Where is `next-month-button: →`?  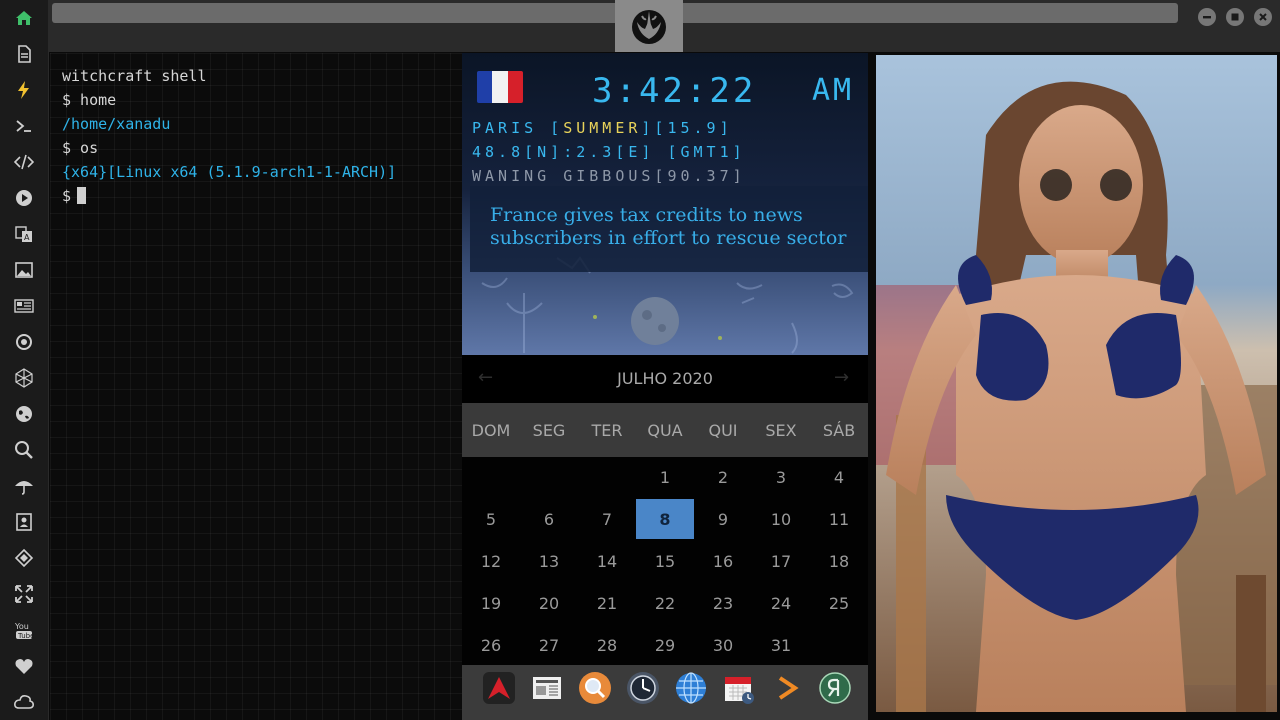 next-month-button: → is located at coordinates (841, 377).